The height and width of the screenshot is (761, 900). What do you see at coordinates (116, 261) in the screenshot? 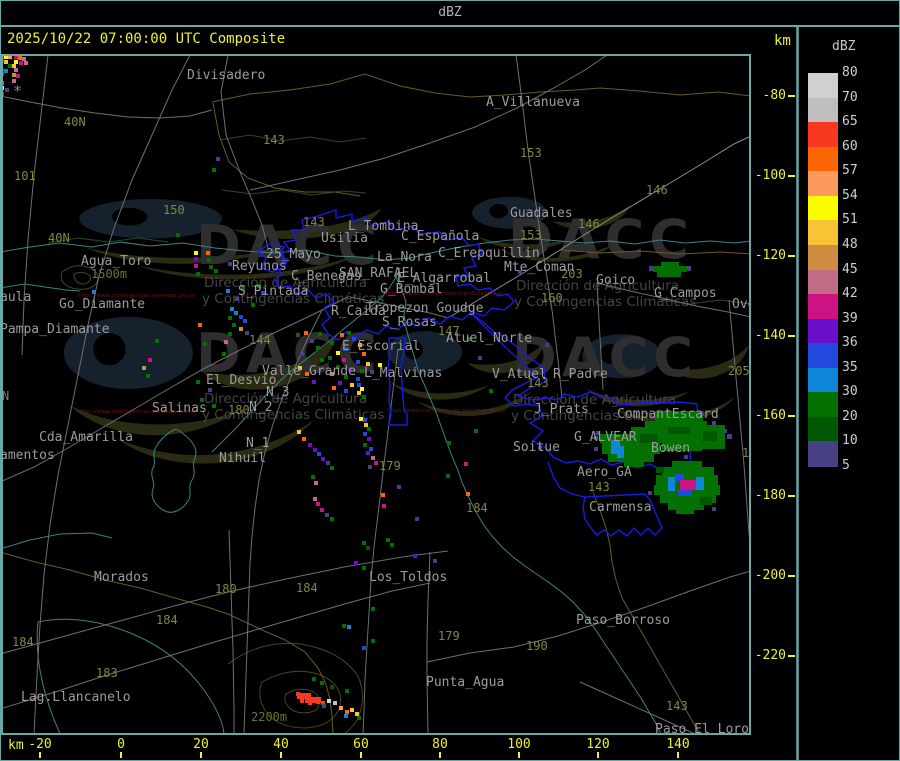
I see `place-label: Agua_Toro` at bounding box center [116, 261].